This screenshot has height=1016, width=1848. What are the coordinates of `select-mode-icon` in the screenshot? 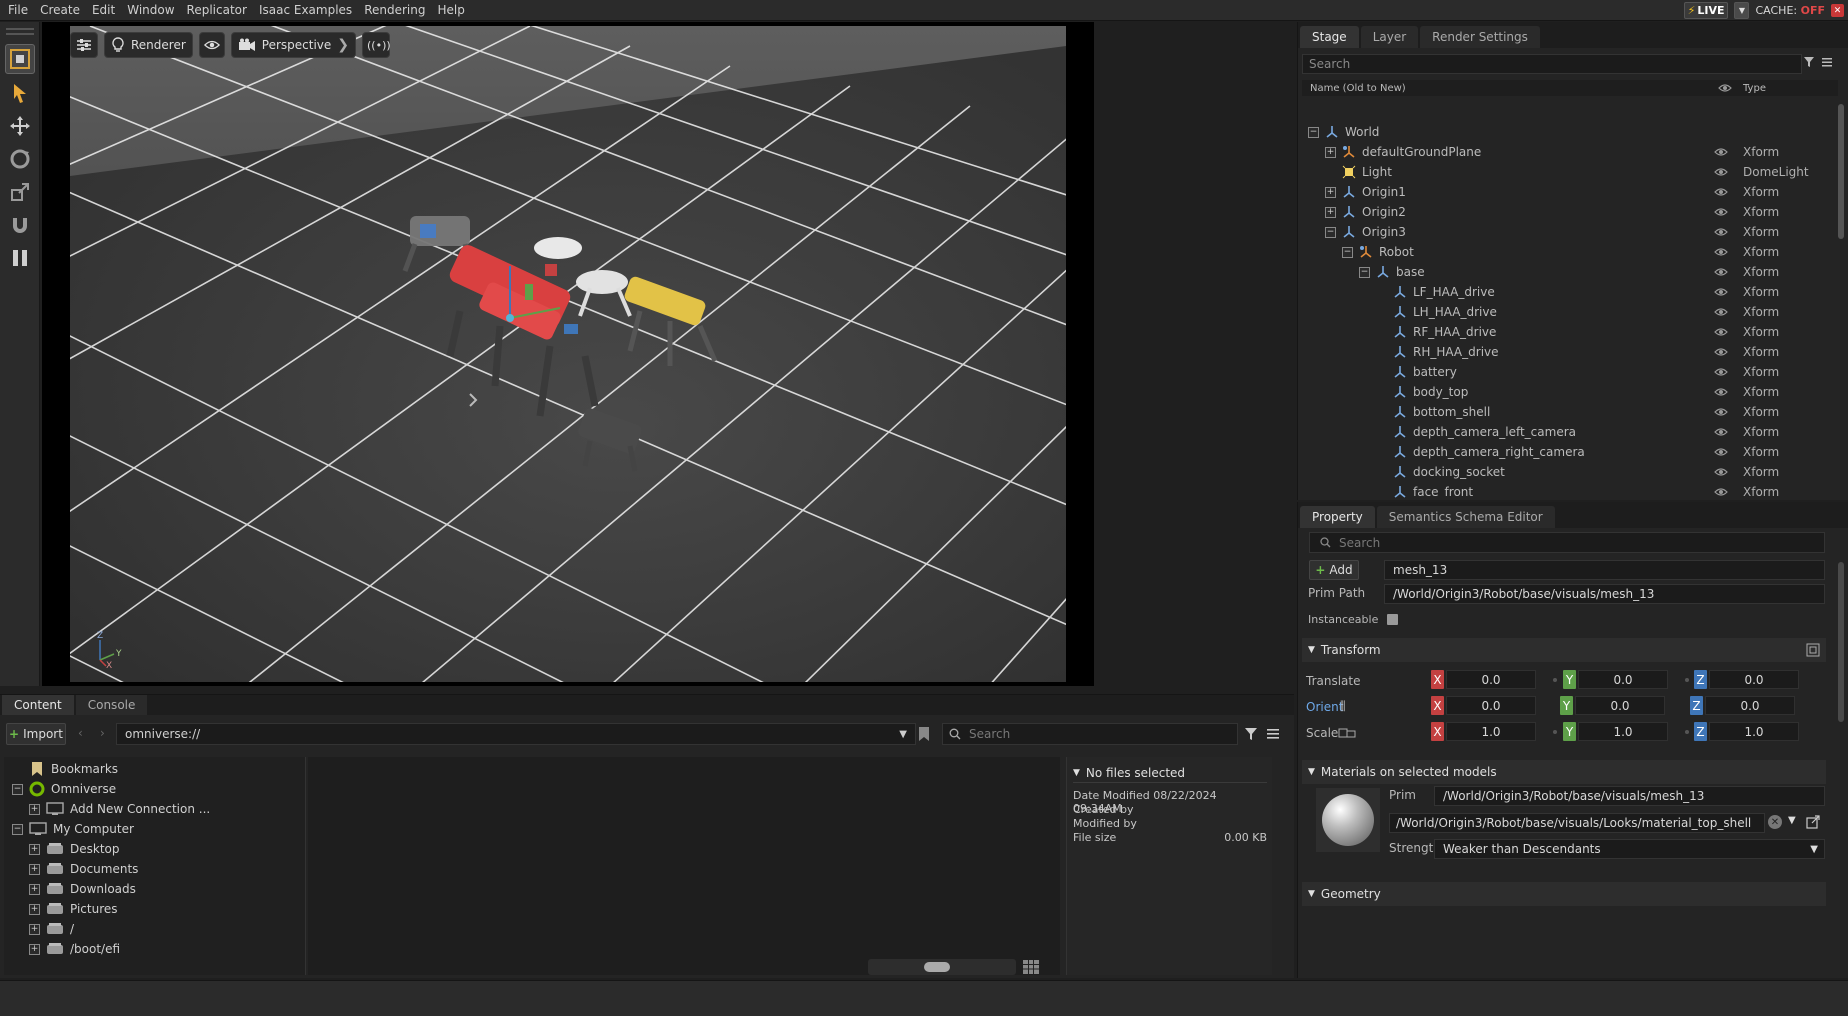 It's located at (20, 59).